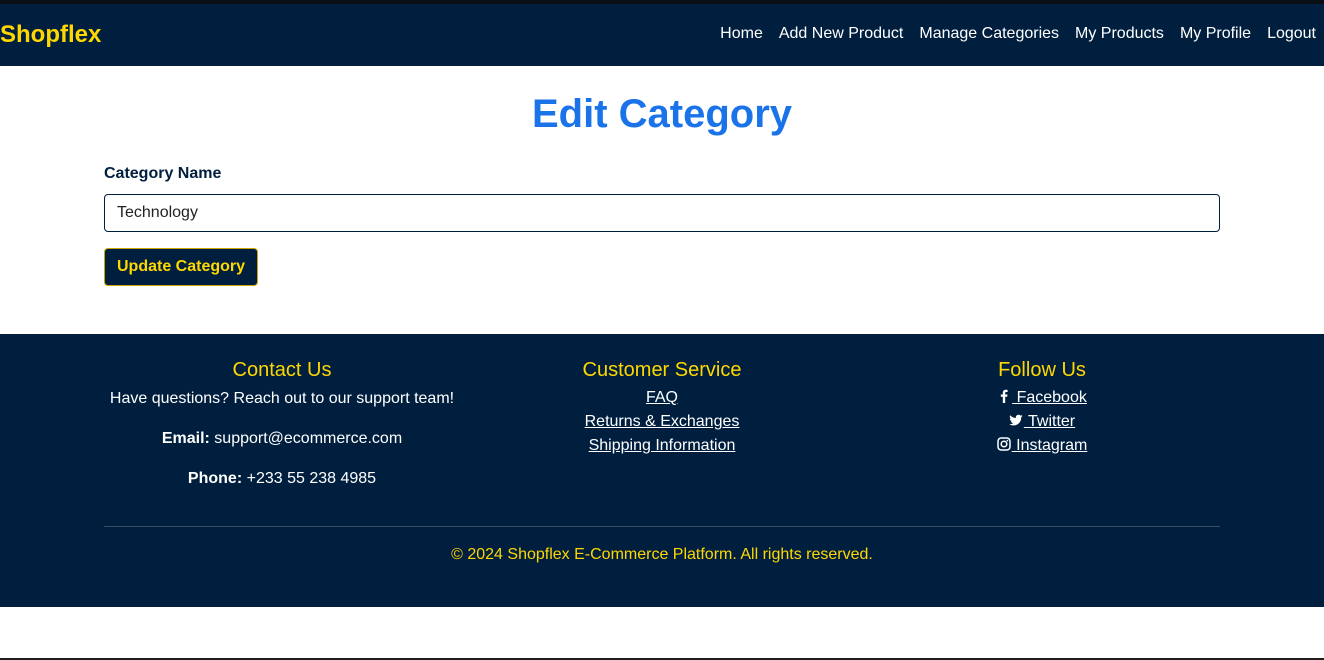 This screenshot has height=660, width=1324. Describe the element at coordinates (1049, 421) in the screenshot. I see `twitter-label: Twitter` at that location.